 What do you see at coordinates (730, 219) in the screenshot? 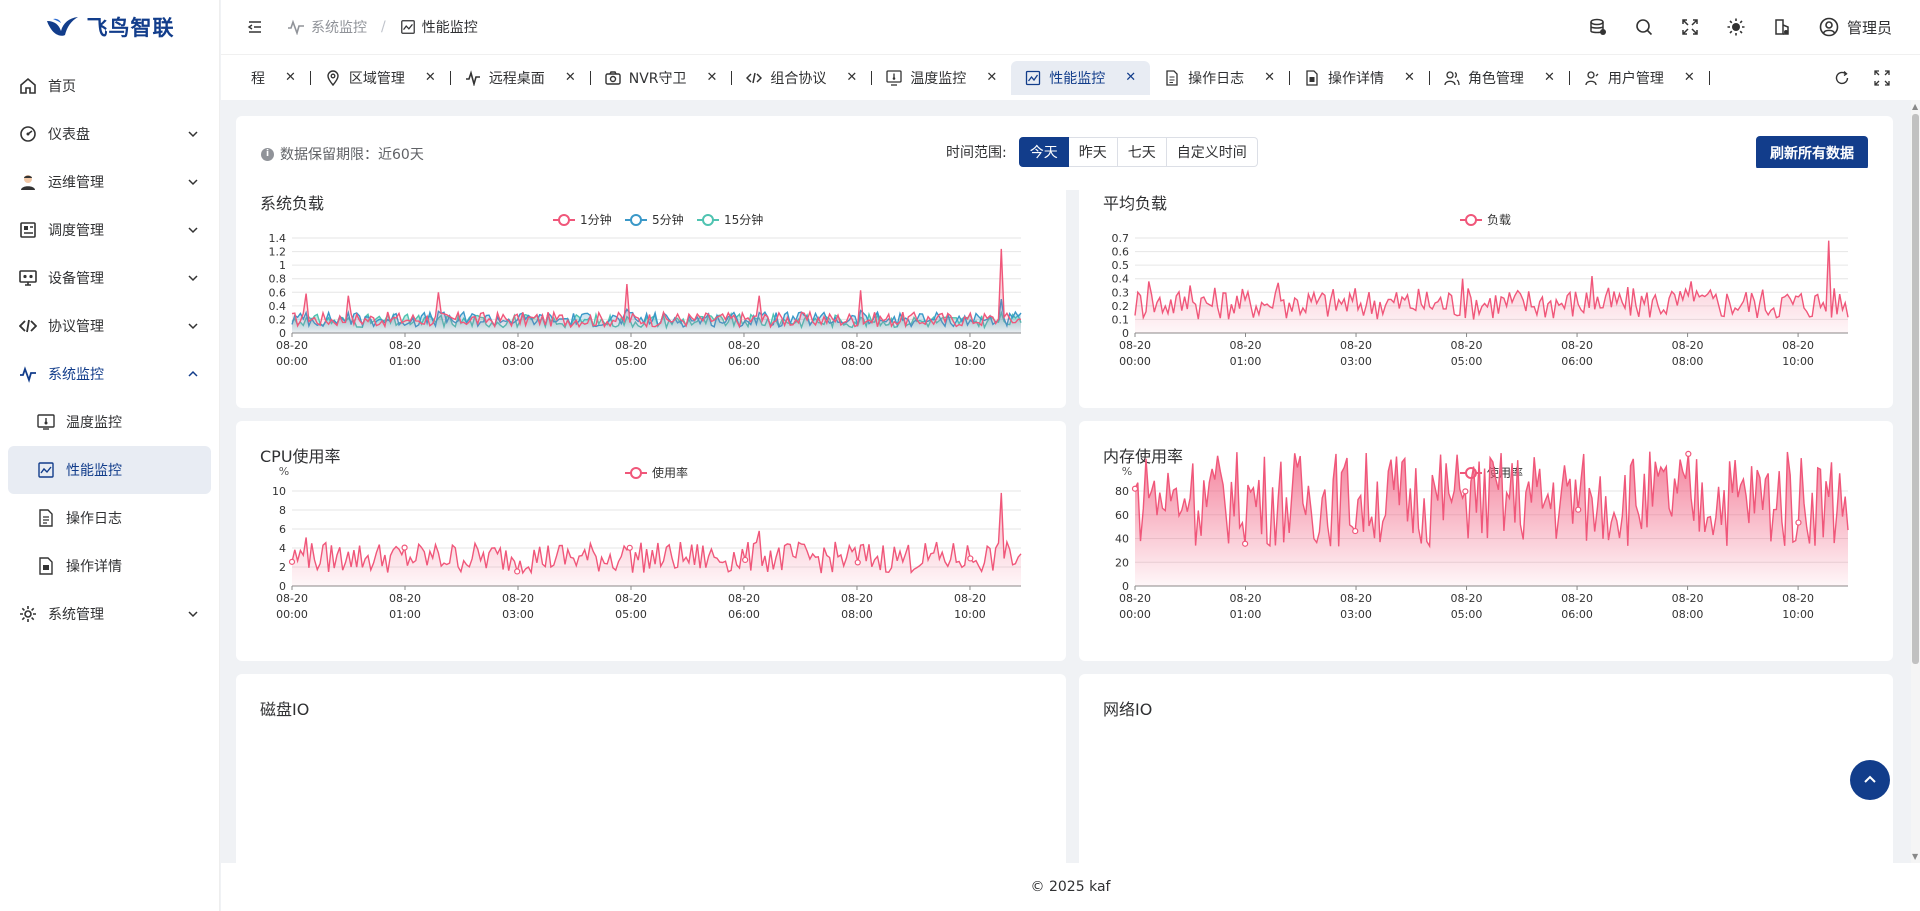
I see `legend-item: 15分钟` at bounding box center [730, 219].